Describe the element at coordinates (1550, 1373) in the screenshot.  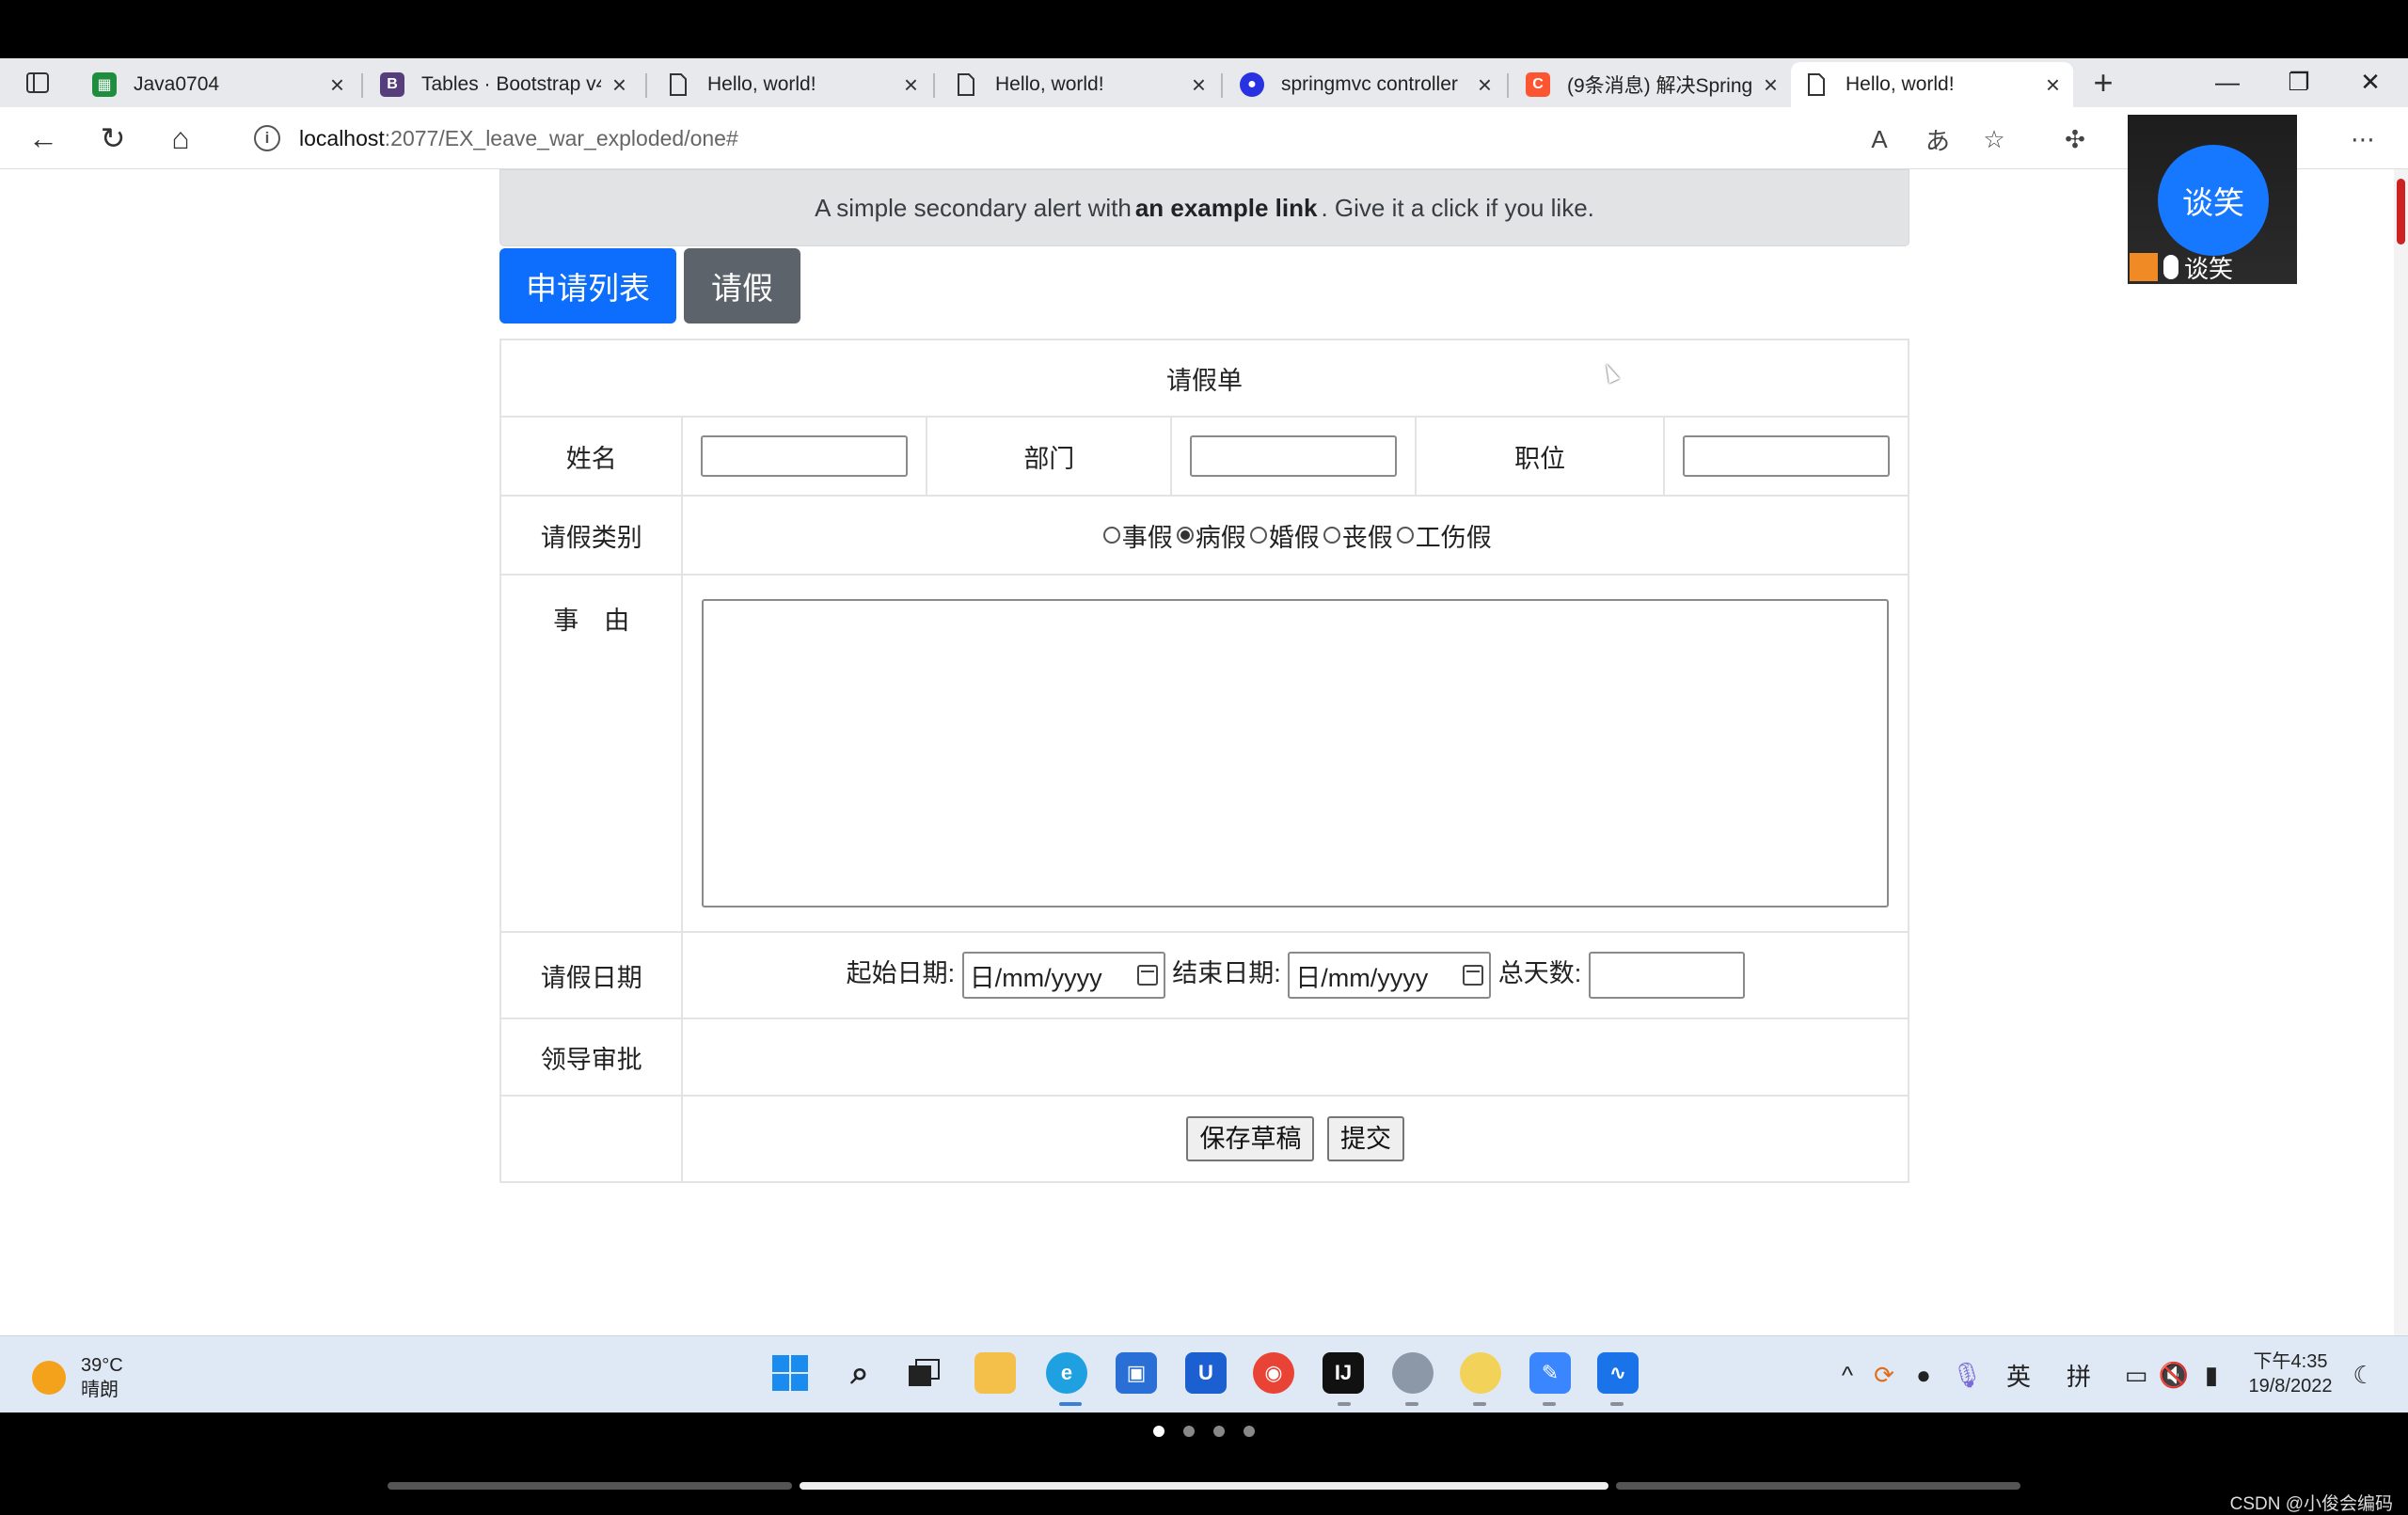
I see `feishu-app-icon: ✎` at that location.